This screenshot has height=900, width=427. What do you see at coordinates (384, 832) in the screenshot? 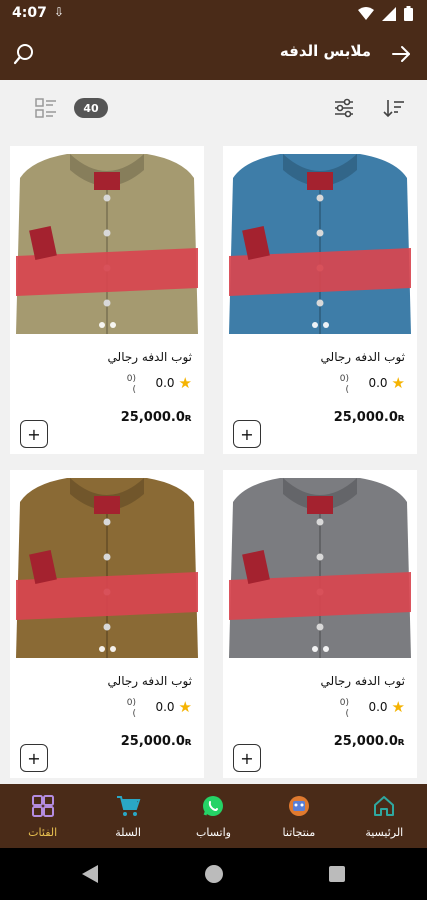
I see `nav-item-label: الرئيسية` at bounding box center [384, 832].